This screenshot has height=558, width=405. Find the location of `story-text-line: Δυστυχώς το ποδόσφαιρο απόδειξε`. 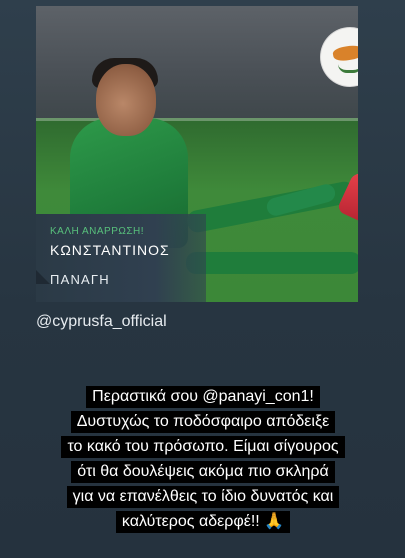

story-text-line: Δυστυχώς το ποδόσφαιρο απόδειξε is located at coordinates (203, 422).